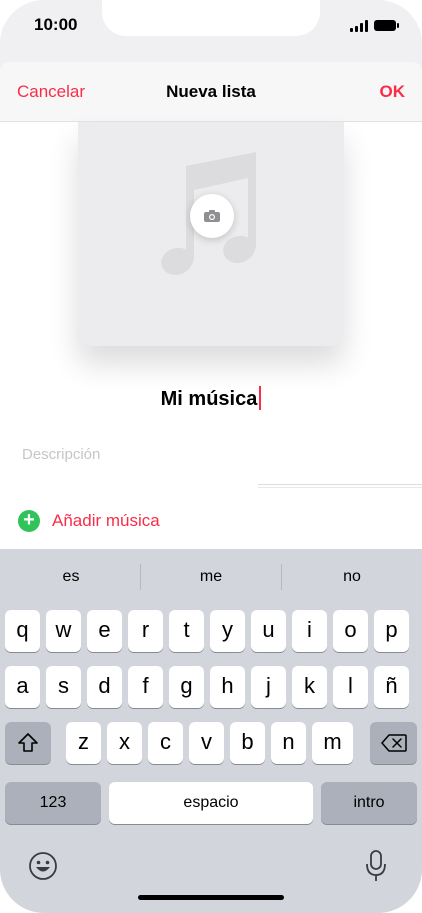 The height and width of the screenshot is (913, 422). I want to click on key-u: u, so click(268, 631).